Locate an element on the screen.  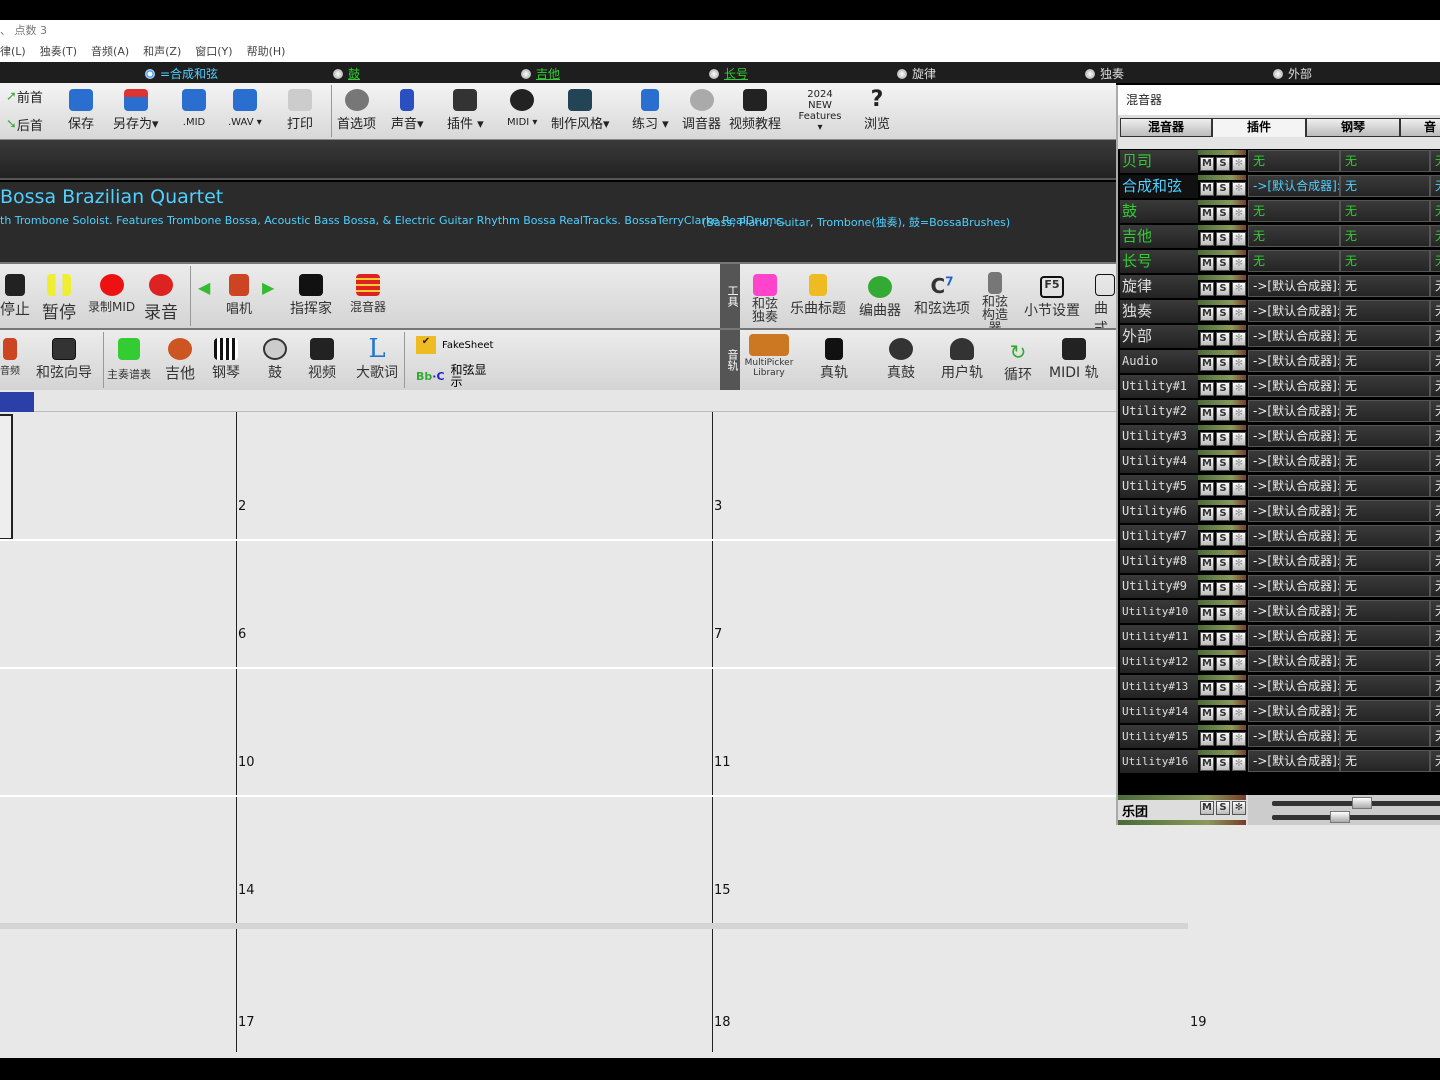
menu-audio: 音频(A) is located at coordinates (110, 52).